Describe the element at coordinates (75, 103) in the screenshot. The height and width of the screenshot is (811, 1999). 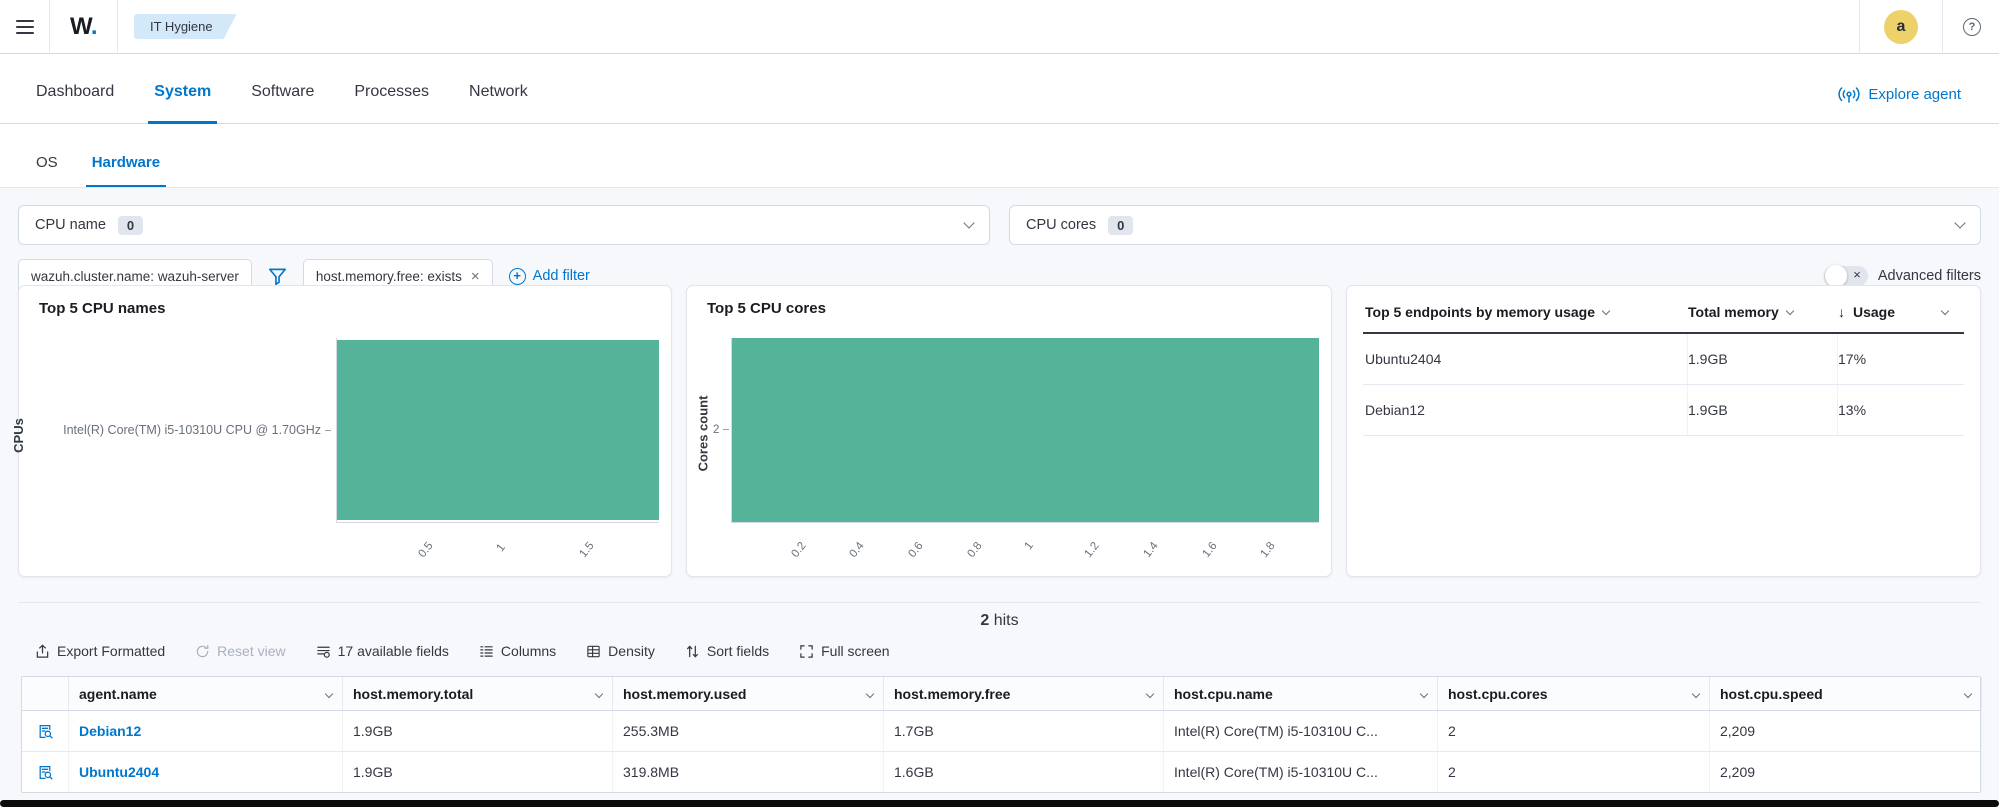
I see `tab-dashboard: Dashboard` at that location.